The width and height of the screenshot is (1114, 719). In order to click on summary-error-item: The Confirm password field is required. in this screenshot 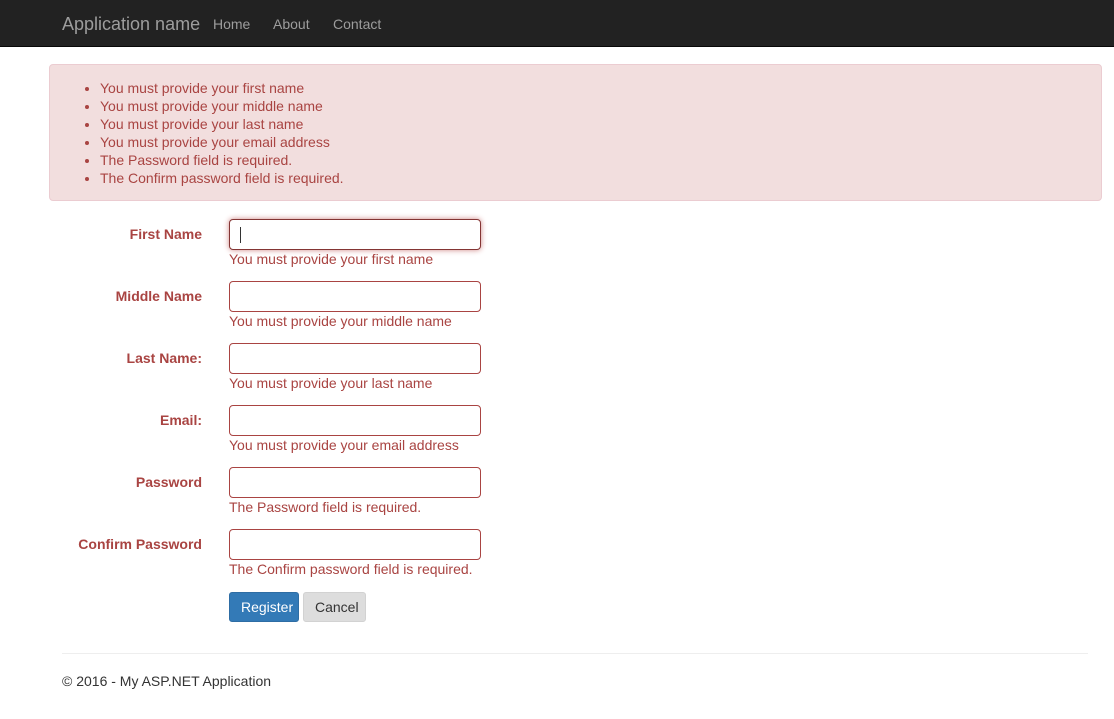, I will do `click(222, 178)`.